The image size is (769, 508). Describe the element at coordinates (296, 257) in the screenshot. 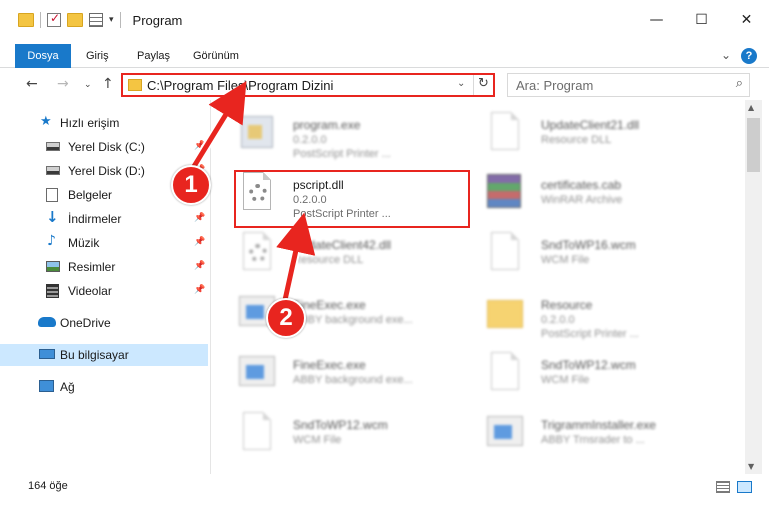

I see `arrow-to-pscript-file` at that location.